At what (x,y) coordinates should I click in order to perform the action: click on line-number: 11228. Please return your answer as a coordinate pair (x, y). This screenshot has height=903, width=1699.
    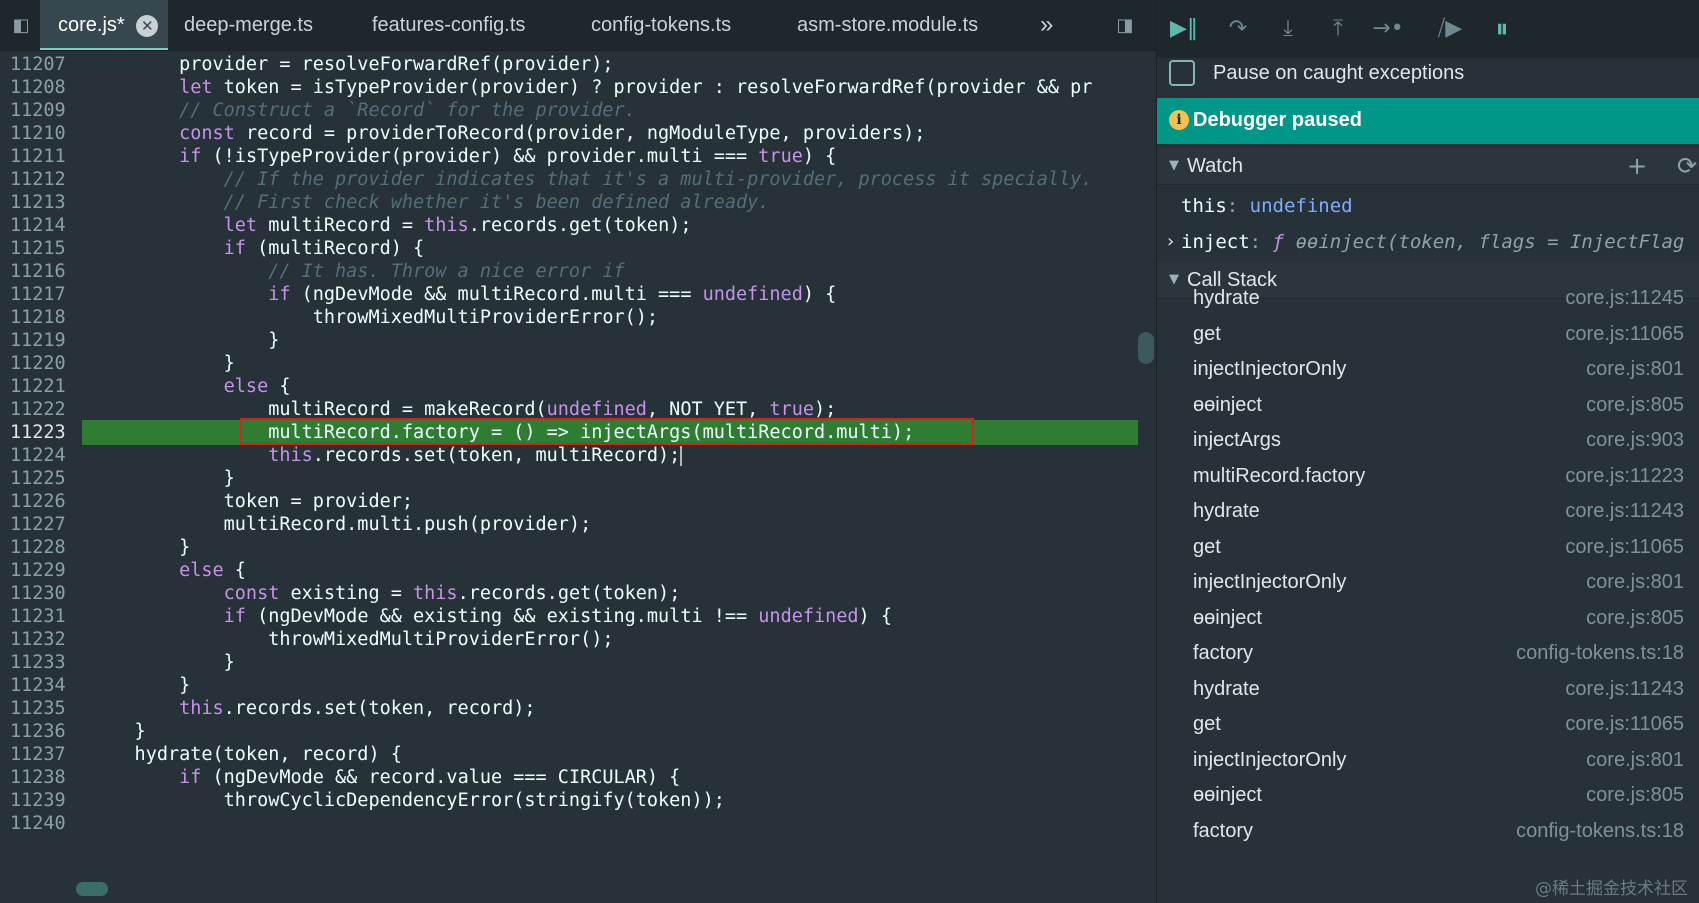
    Looking at the image, I should click on (41, 547).